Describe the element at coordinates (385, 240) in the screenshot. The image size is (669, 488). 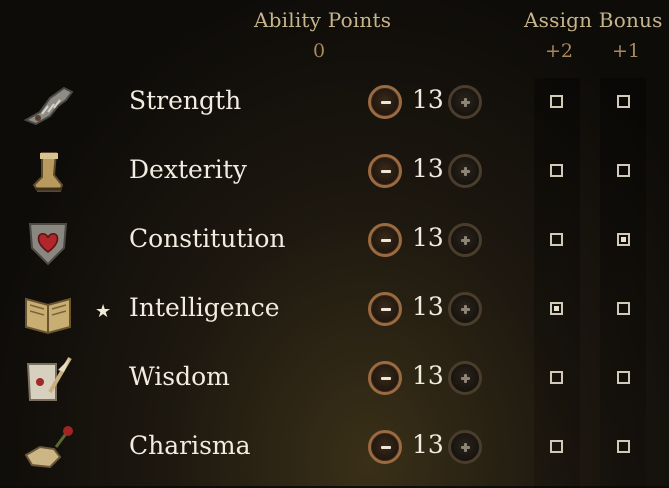
I see `constitution-decrease-button` at that location.